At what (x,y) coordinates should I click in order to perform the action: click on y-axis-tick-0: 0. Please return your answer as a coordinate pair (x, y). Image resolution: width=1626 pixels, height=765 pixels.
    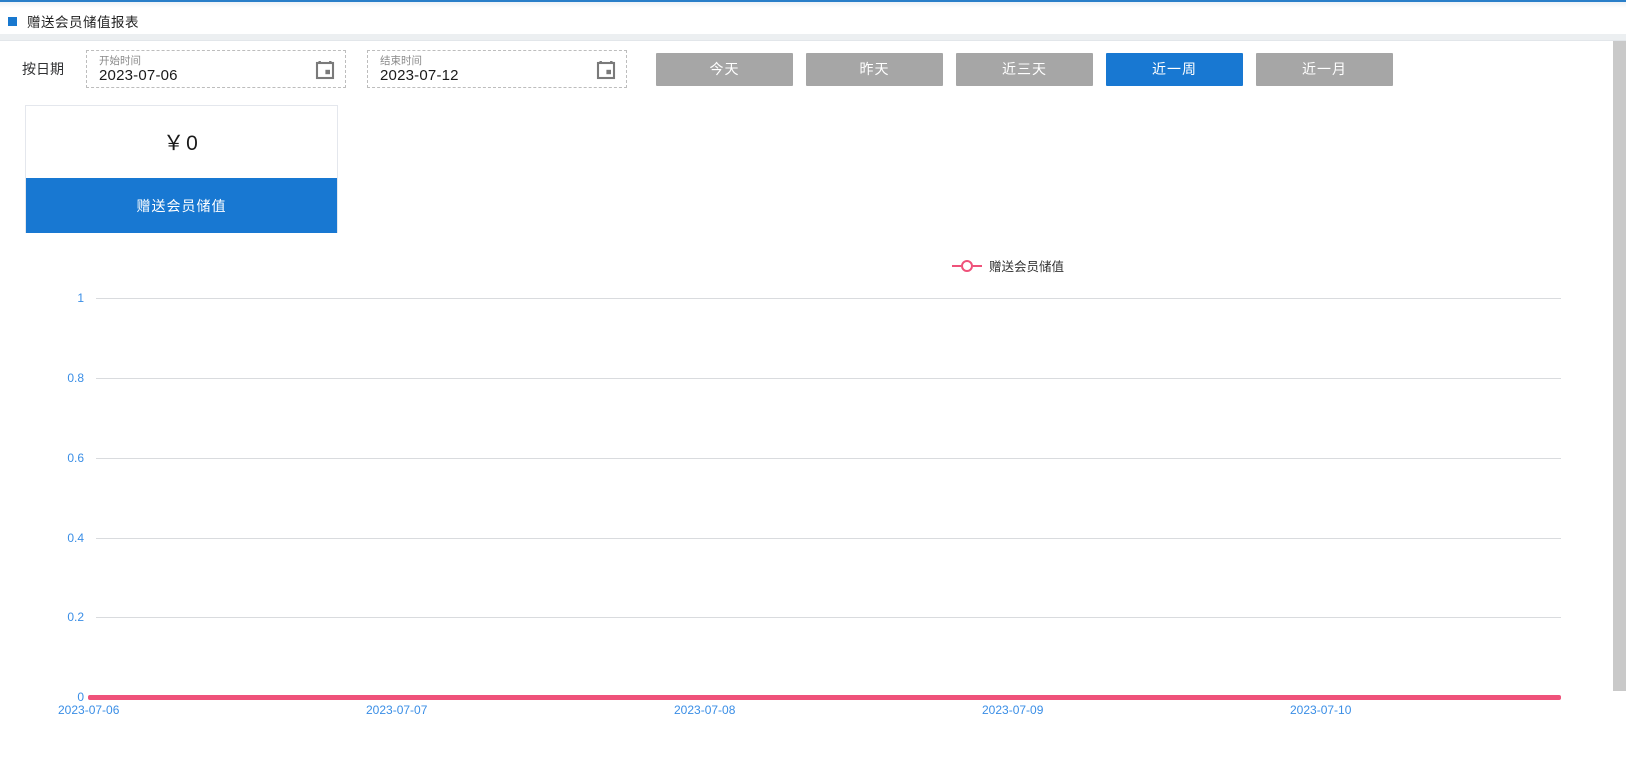
    Looking at the image, I should click on (80, 697).